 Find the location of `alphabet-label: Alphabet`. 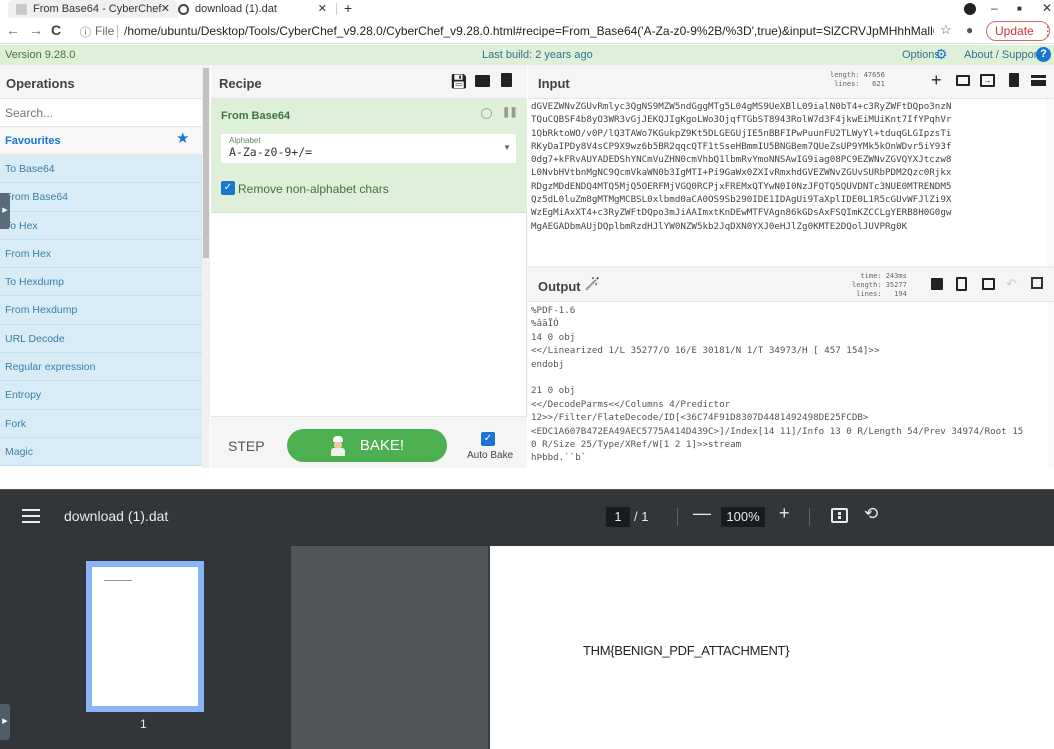

alphabet-label: Alphabet is located at coordinates (245, 140).